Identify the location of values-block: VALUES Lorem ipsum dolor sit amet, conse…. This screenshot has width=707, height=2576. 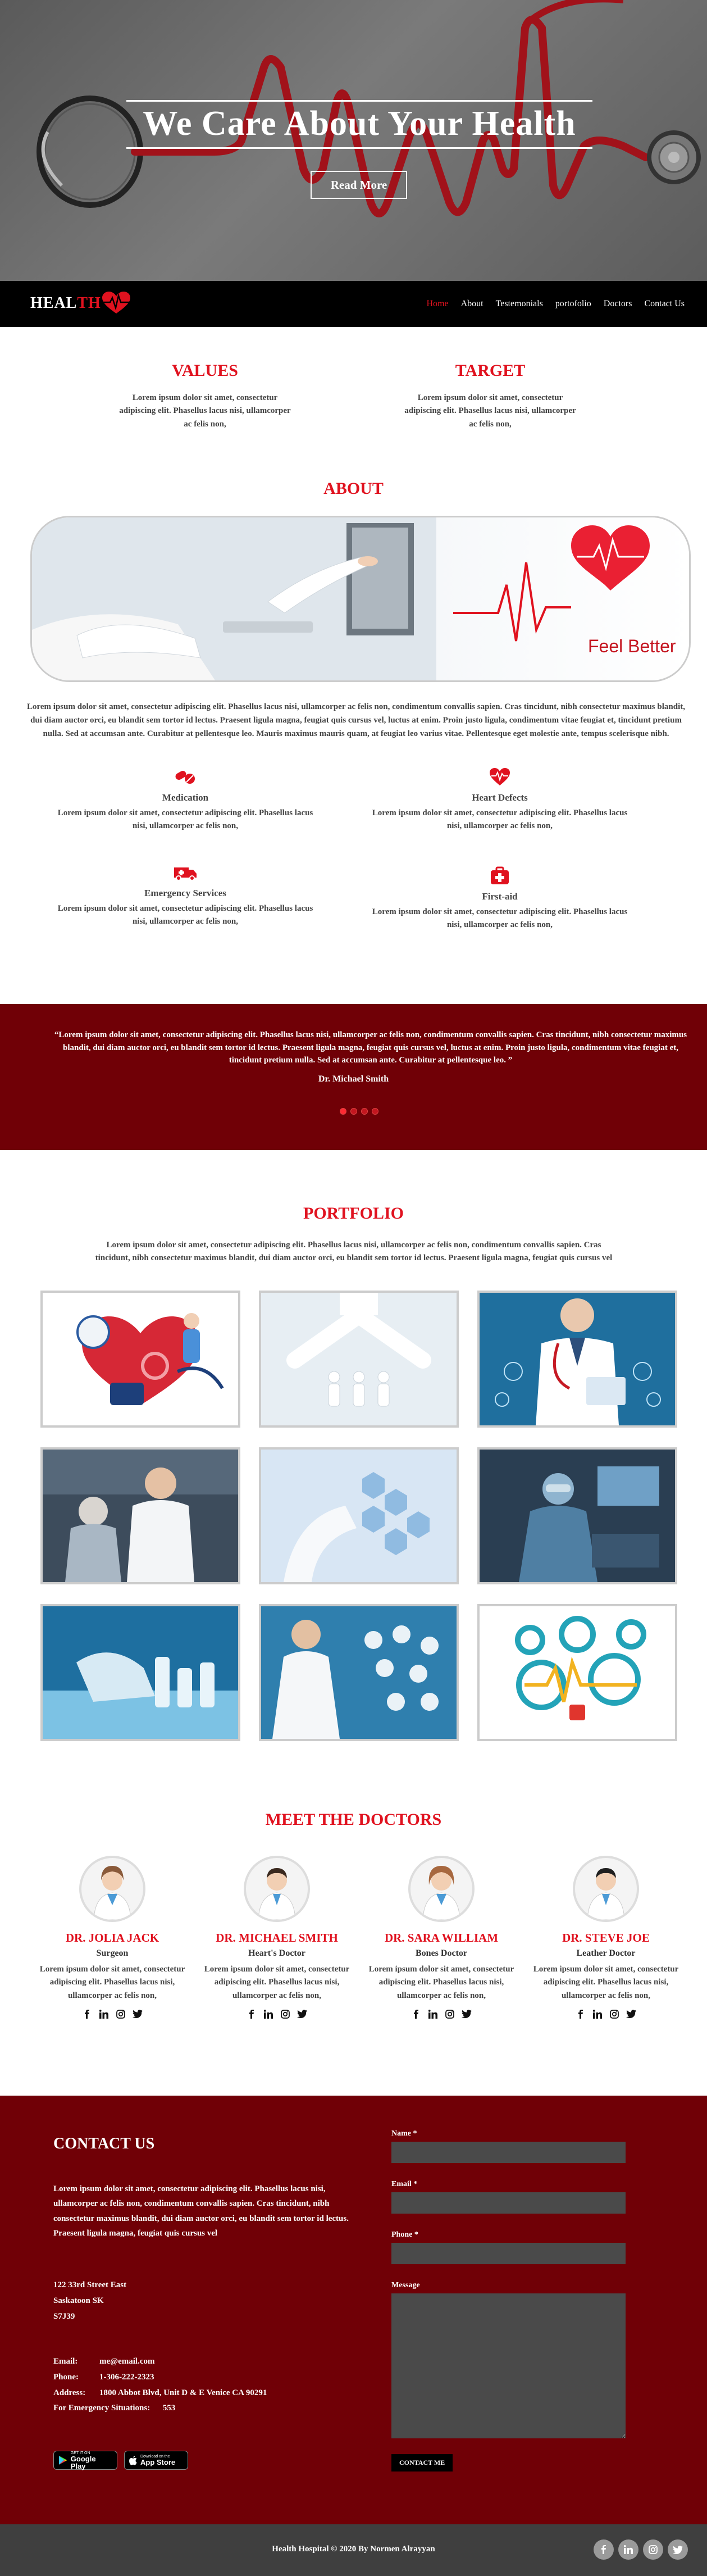
(205, 396).